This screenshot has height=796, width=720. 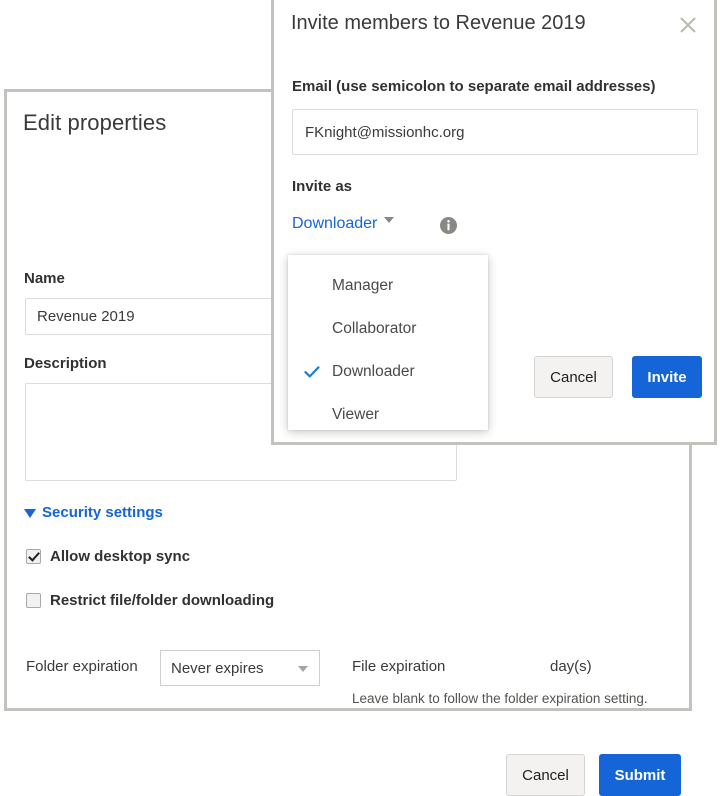 I want to click on folder-expiration-select: Never expires, so click(x=240, y=668).